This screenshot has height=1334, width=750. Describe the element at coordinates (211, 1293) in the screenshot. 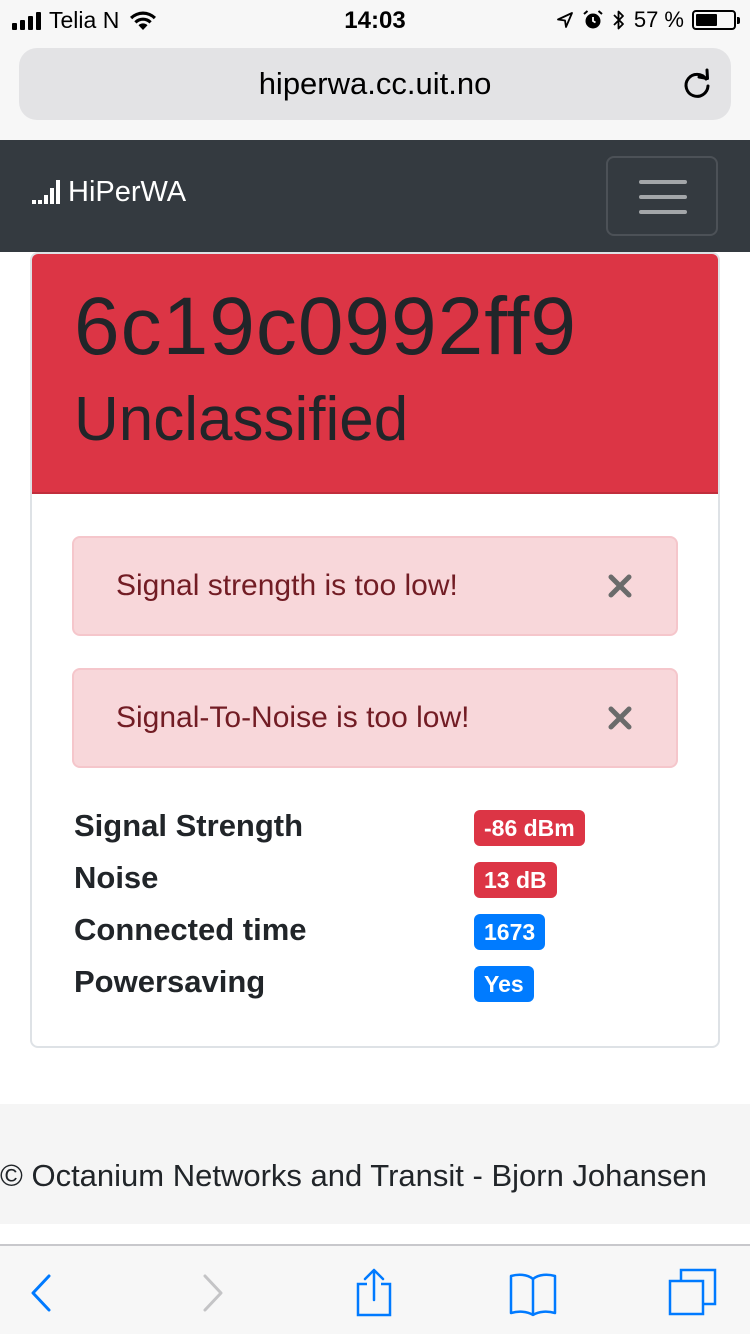

I see `forward-icon` at that location.